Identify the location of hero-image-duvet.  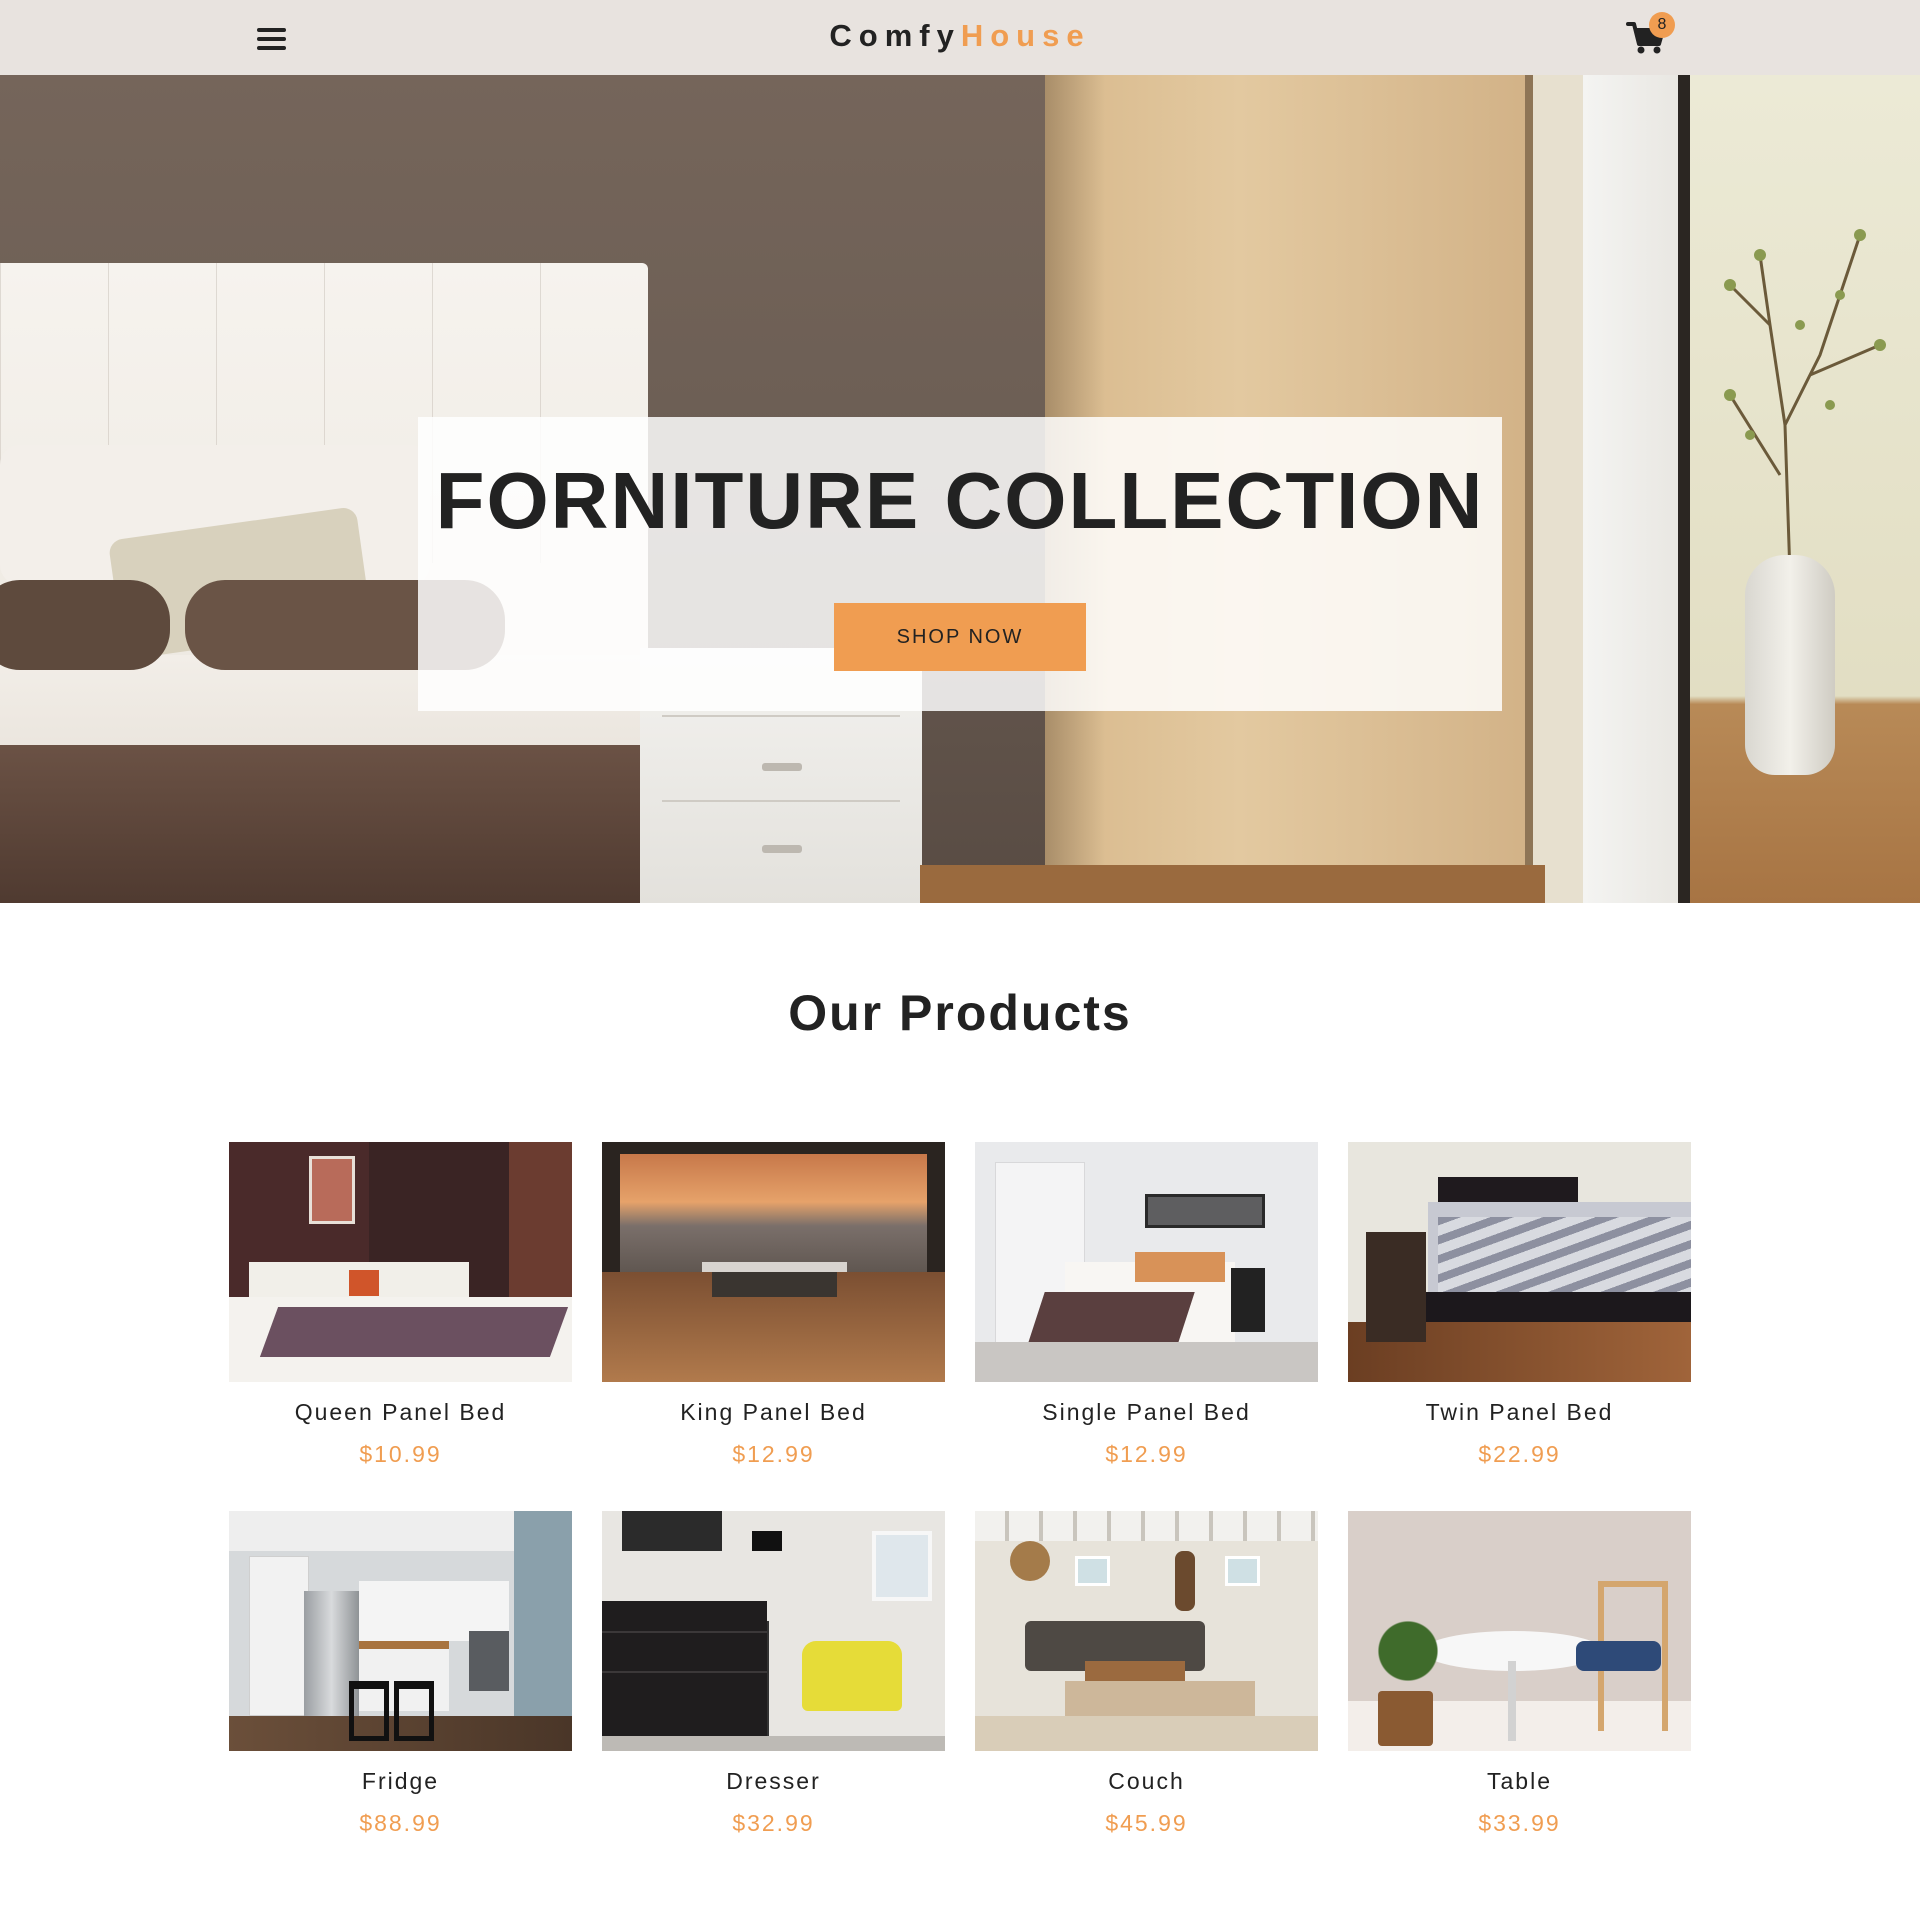
(350, 824).